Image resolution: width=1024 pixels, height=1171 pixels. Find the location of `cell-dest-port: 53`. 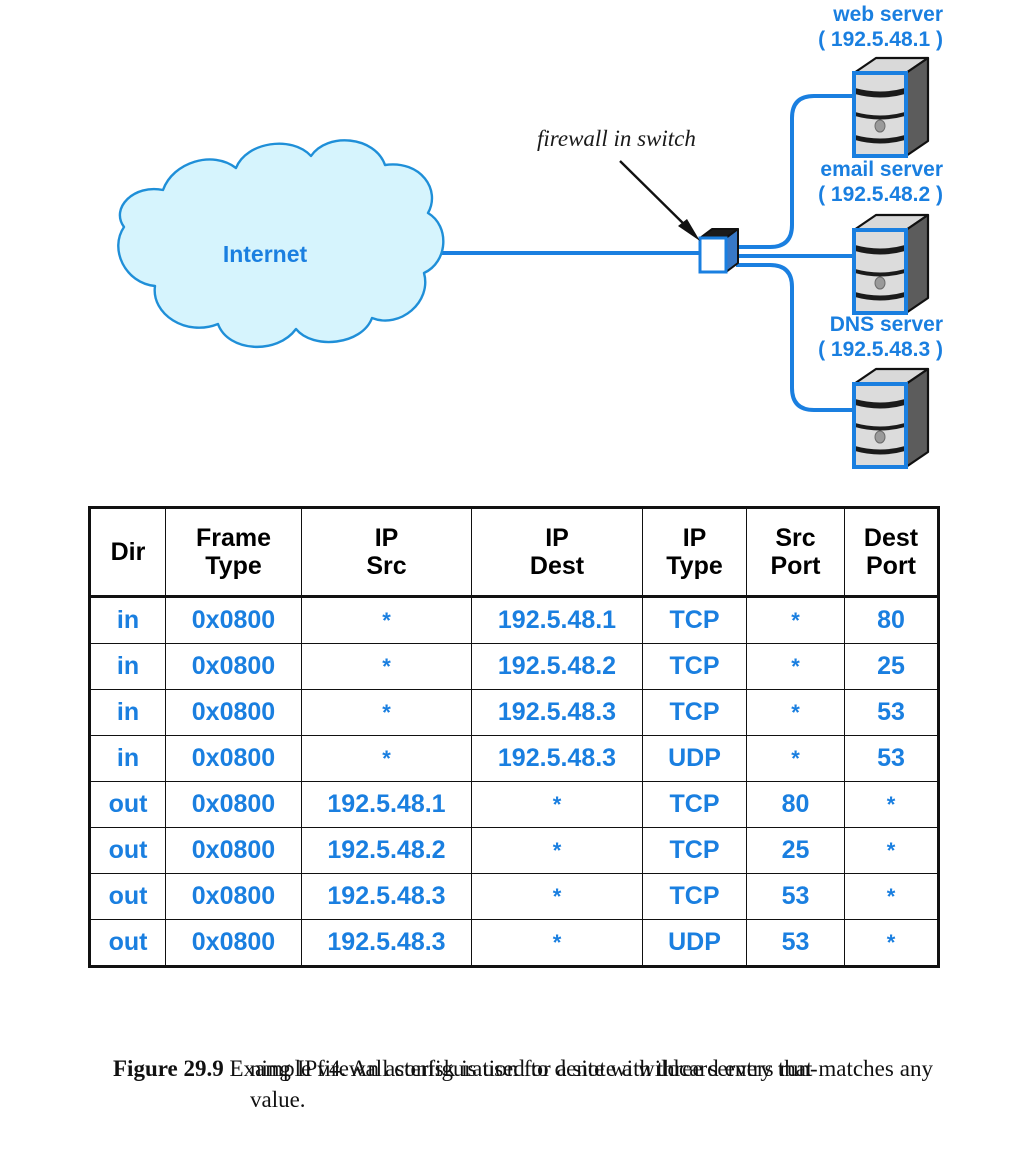

cell-dest-port: 53 is located at coordinates (891, 712).